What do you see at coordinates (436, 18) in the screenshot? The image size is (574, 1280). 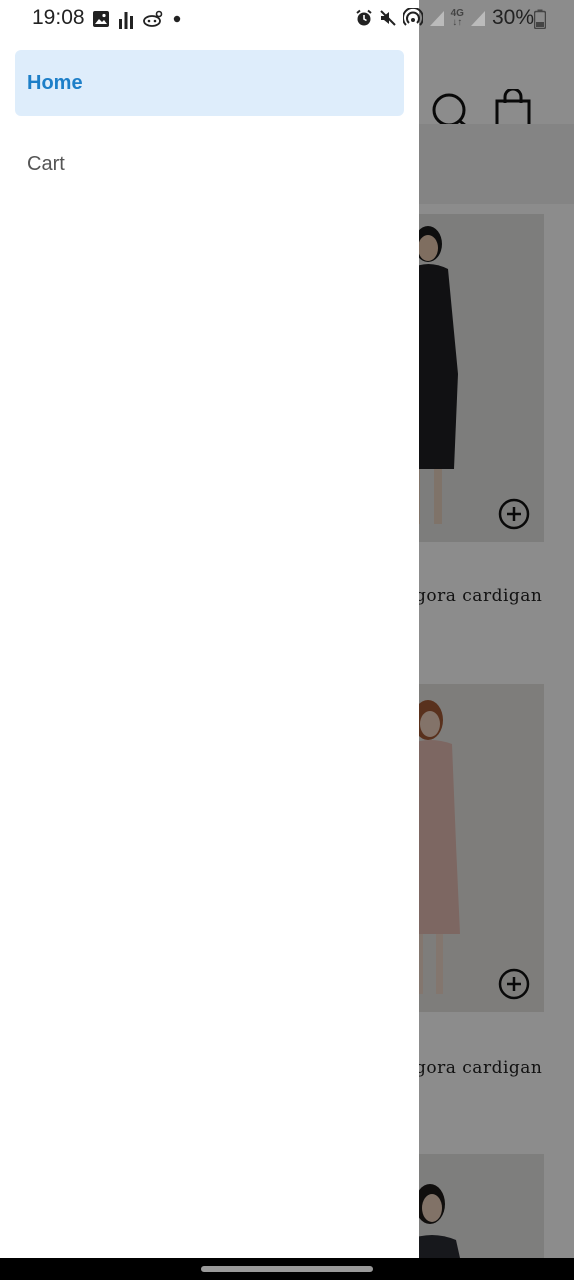 I see `cell-signal-icon` at bounding box center [436, 18].